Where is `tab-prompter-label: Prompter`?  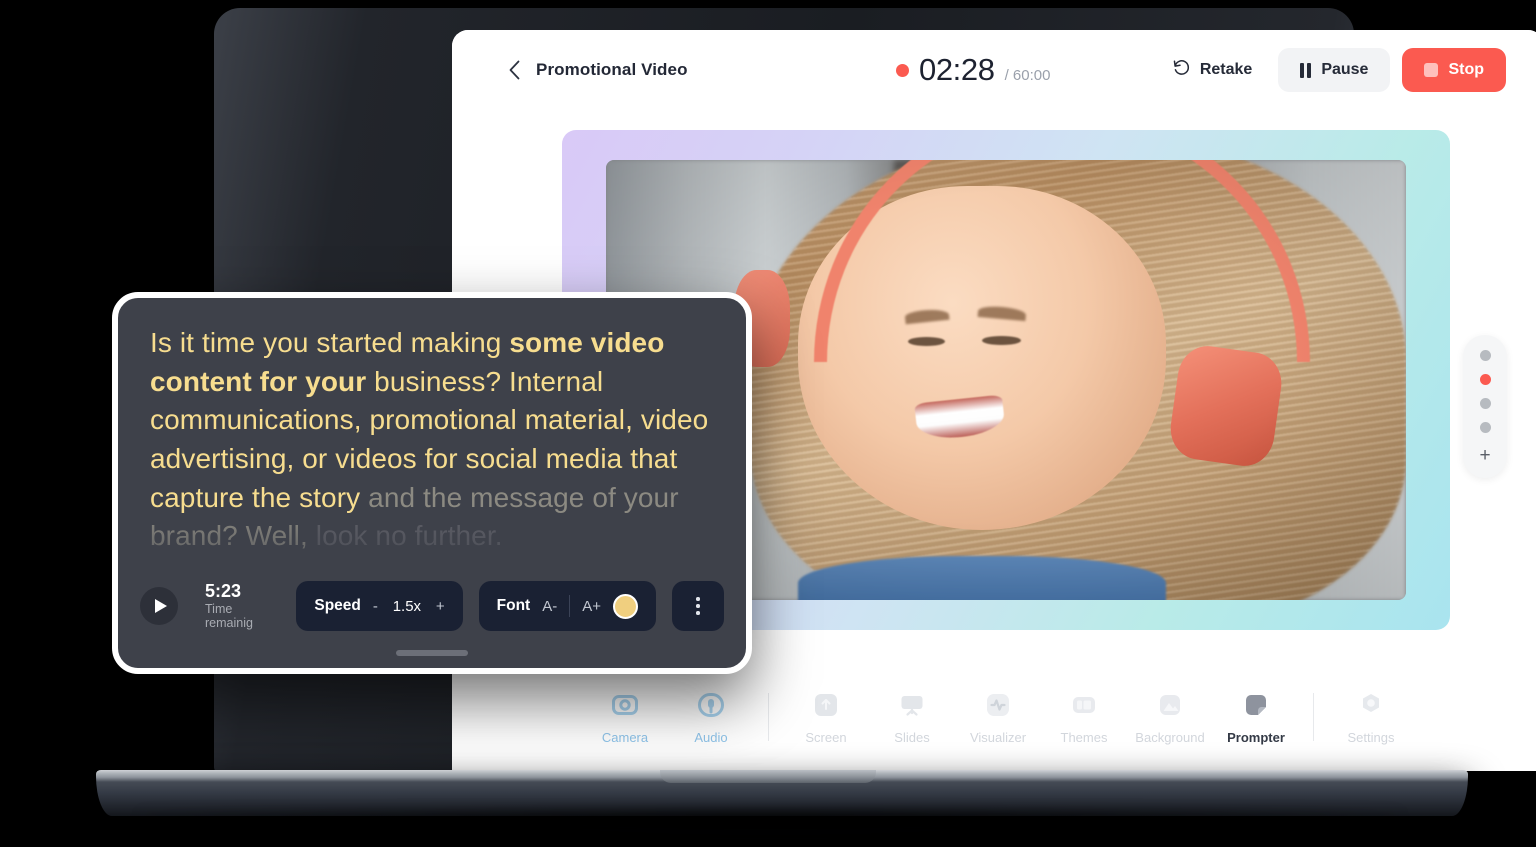
tab-prompter-label: Prompter is located at coordinates (1256, 737).